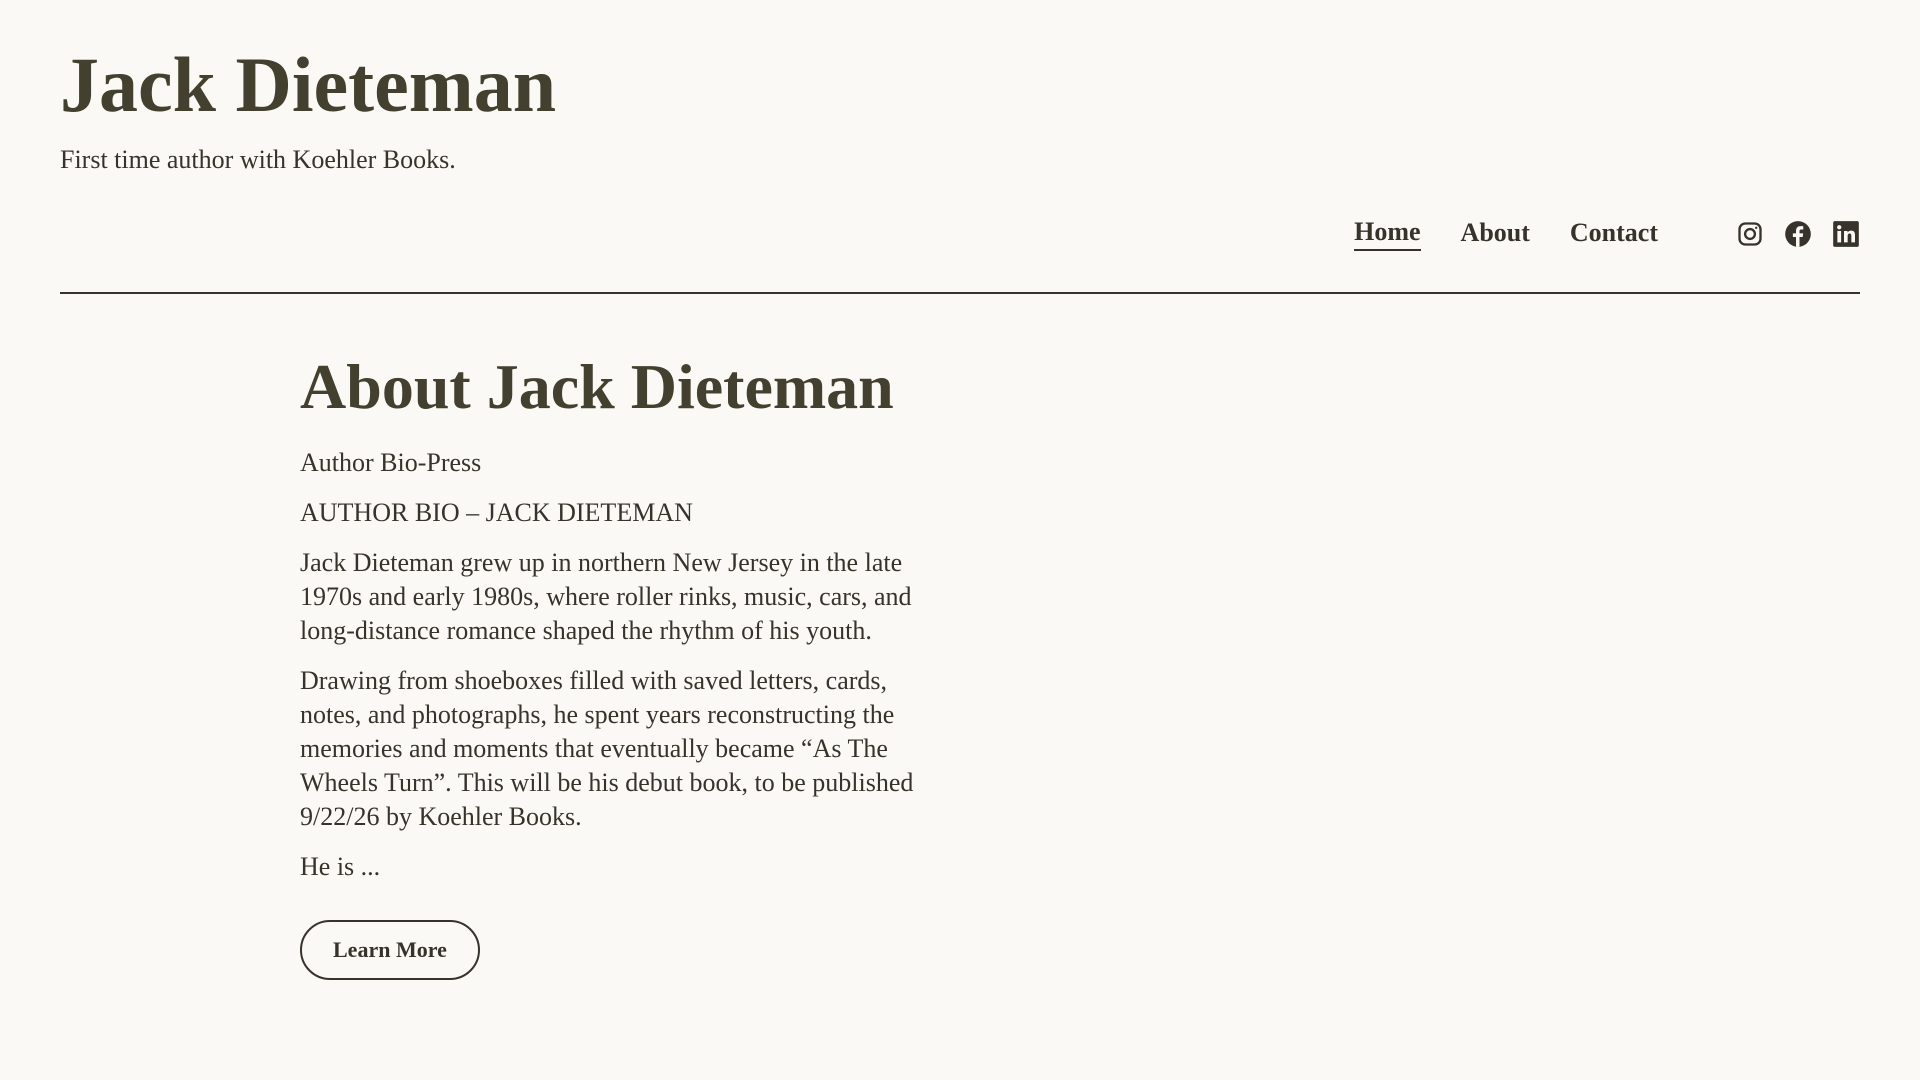  What do you see at coordinates (258, 159) in the screenshot?
I see `site-tagline: First time author with Koehler Books.` at bounding box center [258, 159].